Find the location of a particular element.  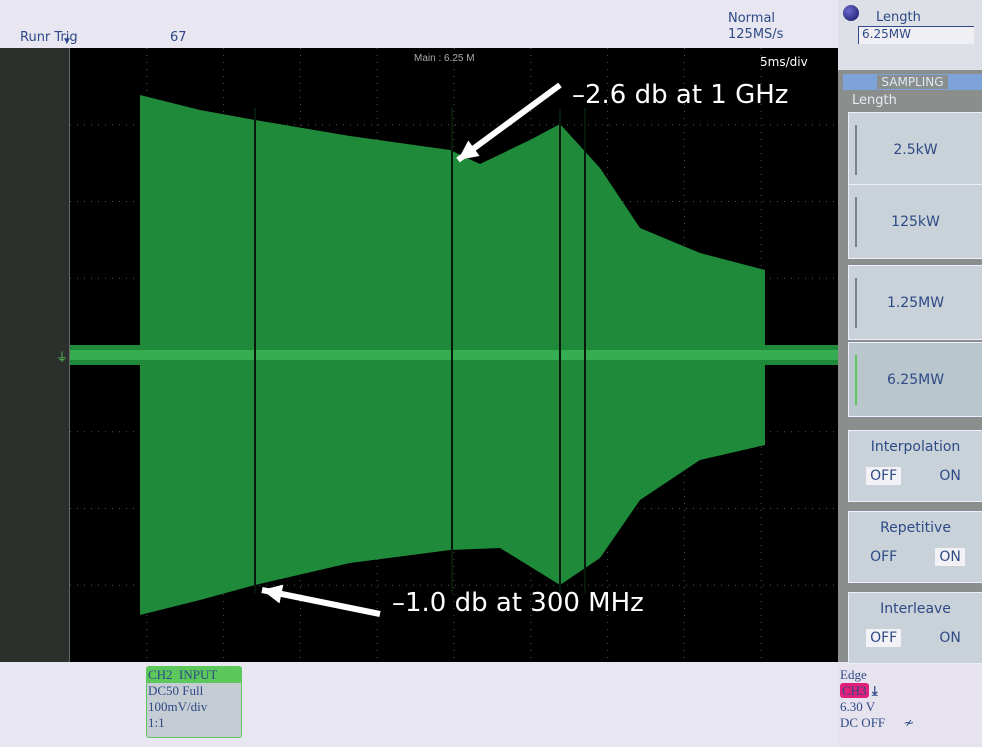

length-option-6-25mw: 6.25MW is located at coordinates (915, 379).